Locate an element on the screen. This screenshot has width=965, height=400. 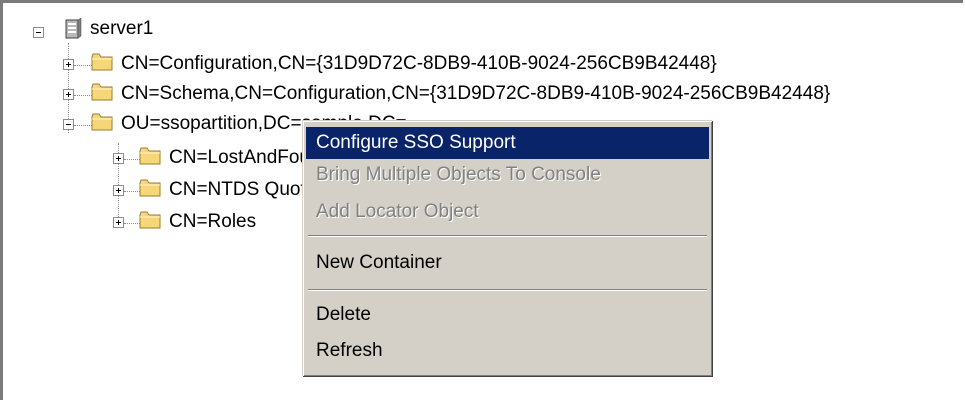
menu-item-refresh: Refresh is located at coordinates (507, 351).